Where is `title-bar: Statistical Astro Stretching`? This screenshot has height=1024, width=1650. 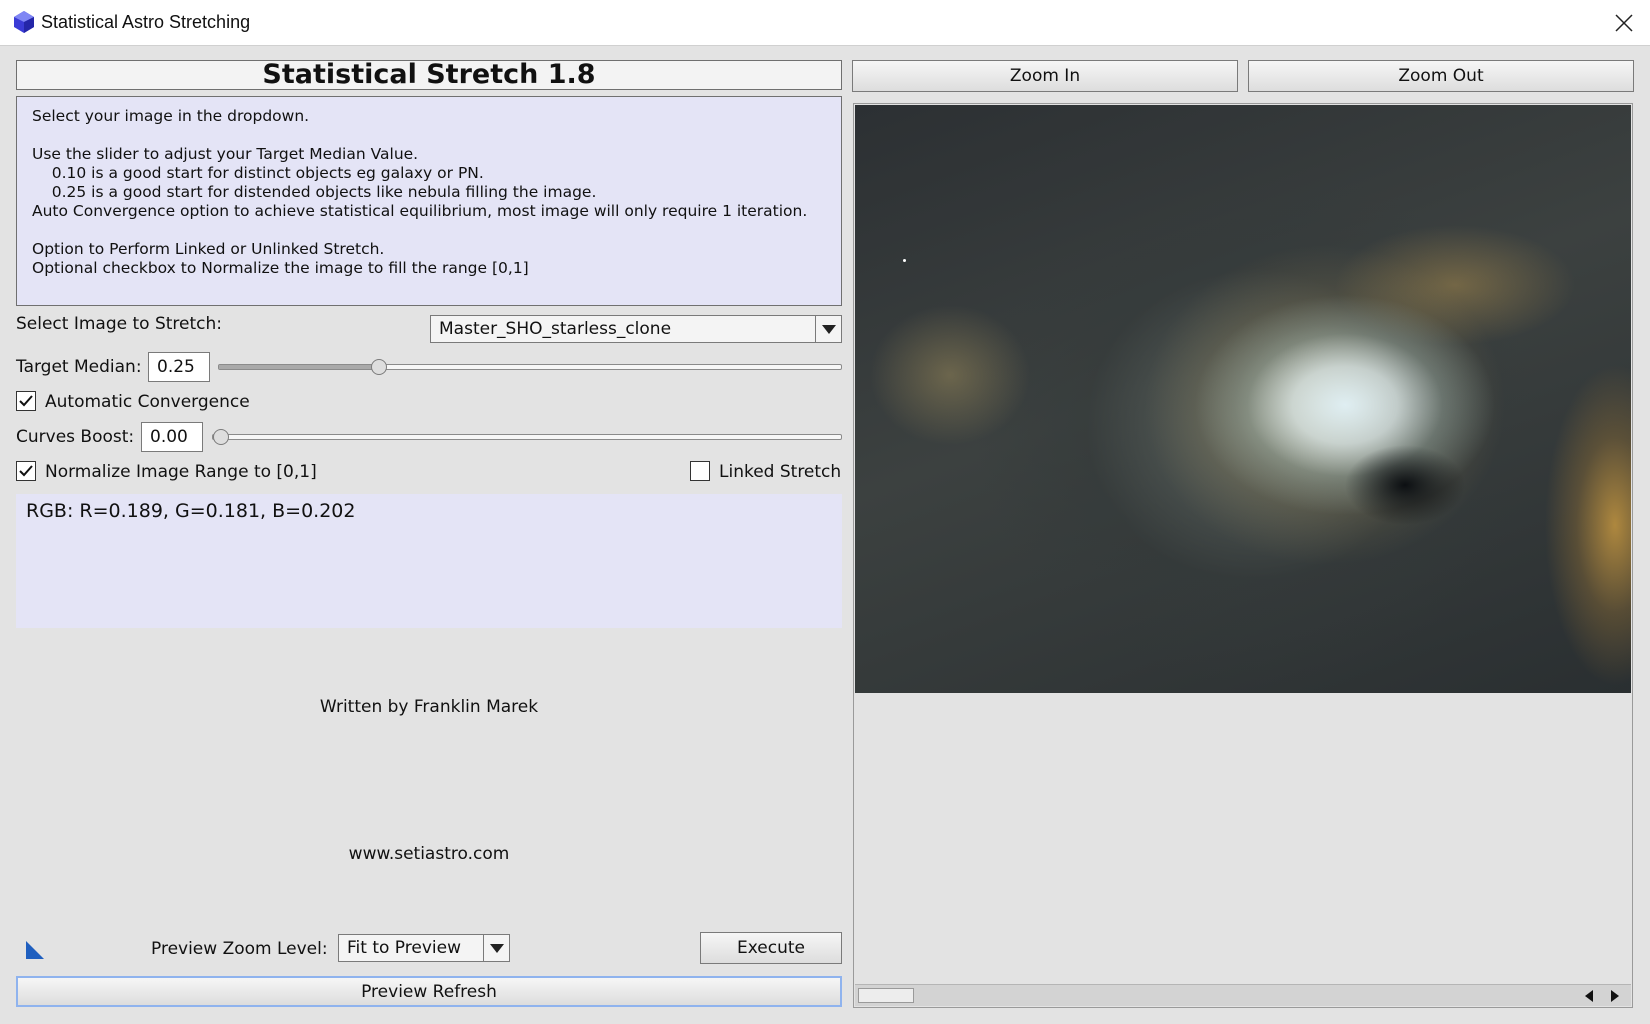 title-bar: Statistical Astro Stretching is located at coordinates (825, 23).